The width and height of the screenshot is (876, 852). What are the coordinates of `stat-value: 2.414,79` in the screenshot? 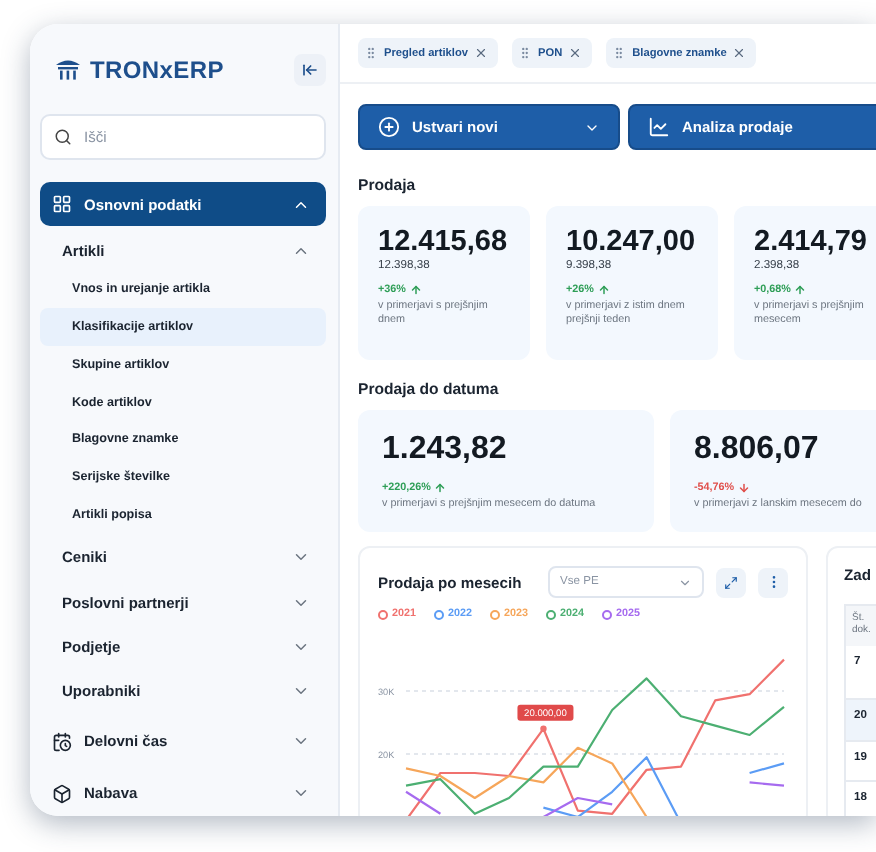 It's located at (811, 242).